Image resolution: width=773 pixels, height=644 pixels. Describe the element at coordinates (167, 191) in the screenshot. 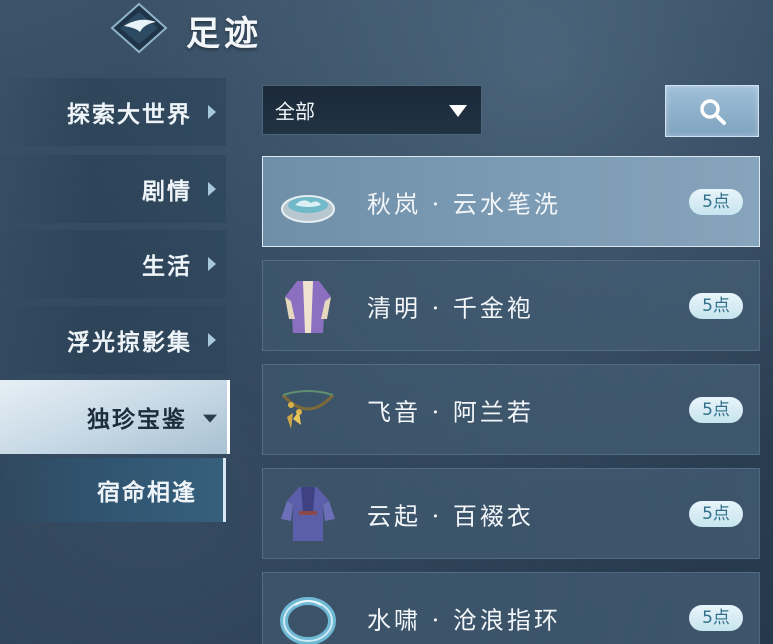

I see `sidebar-item-label: 剧情` at that location.